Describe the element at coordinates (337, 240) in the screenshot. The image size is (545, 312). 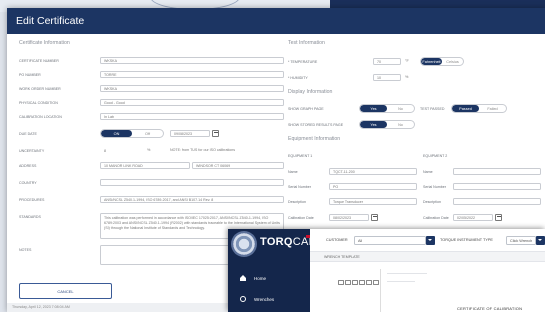
I see `customer-label: CUSTOMER` at that location.